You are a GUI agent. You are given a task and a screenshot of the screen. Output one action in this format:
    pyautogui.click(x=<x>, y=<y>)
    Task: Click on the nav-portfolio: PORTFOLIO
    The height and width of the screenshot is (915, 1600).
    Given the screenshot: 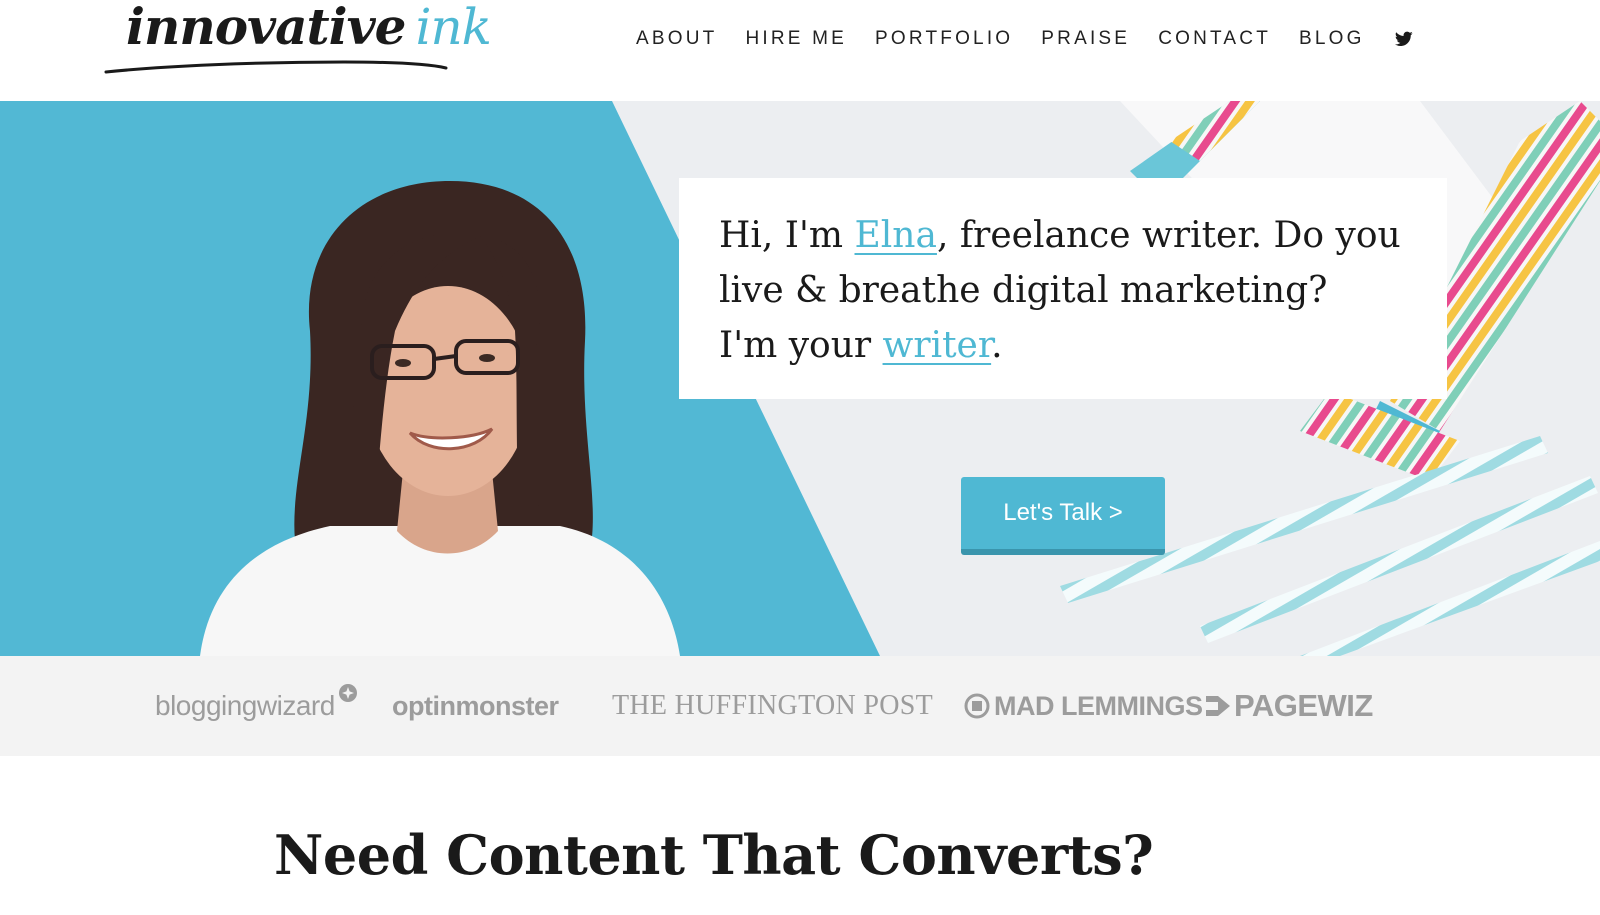 What is the action you would take?
    pyautogui.click(x=944, y=39)
    